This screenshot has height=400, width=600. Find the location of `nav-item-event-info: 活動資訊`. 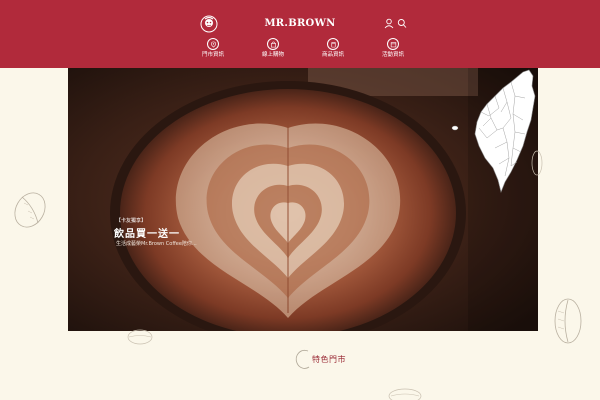

nav-item-event-info: 活動資訊 is located at coordinates (393, 48).